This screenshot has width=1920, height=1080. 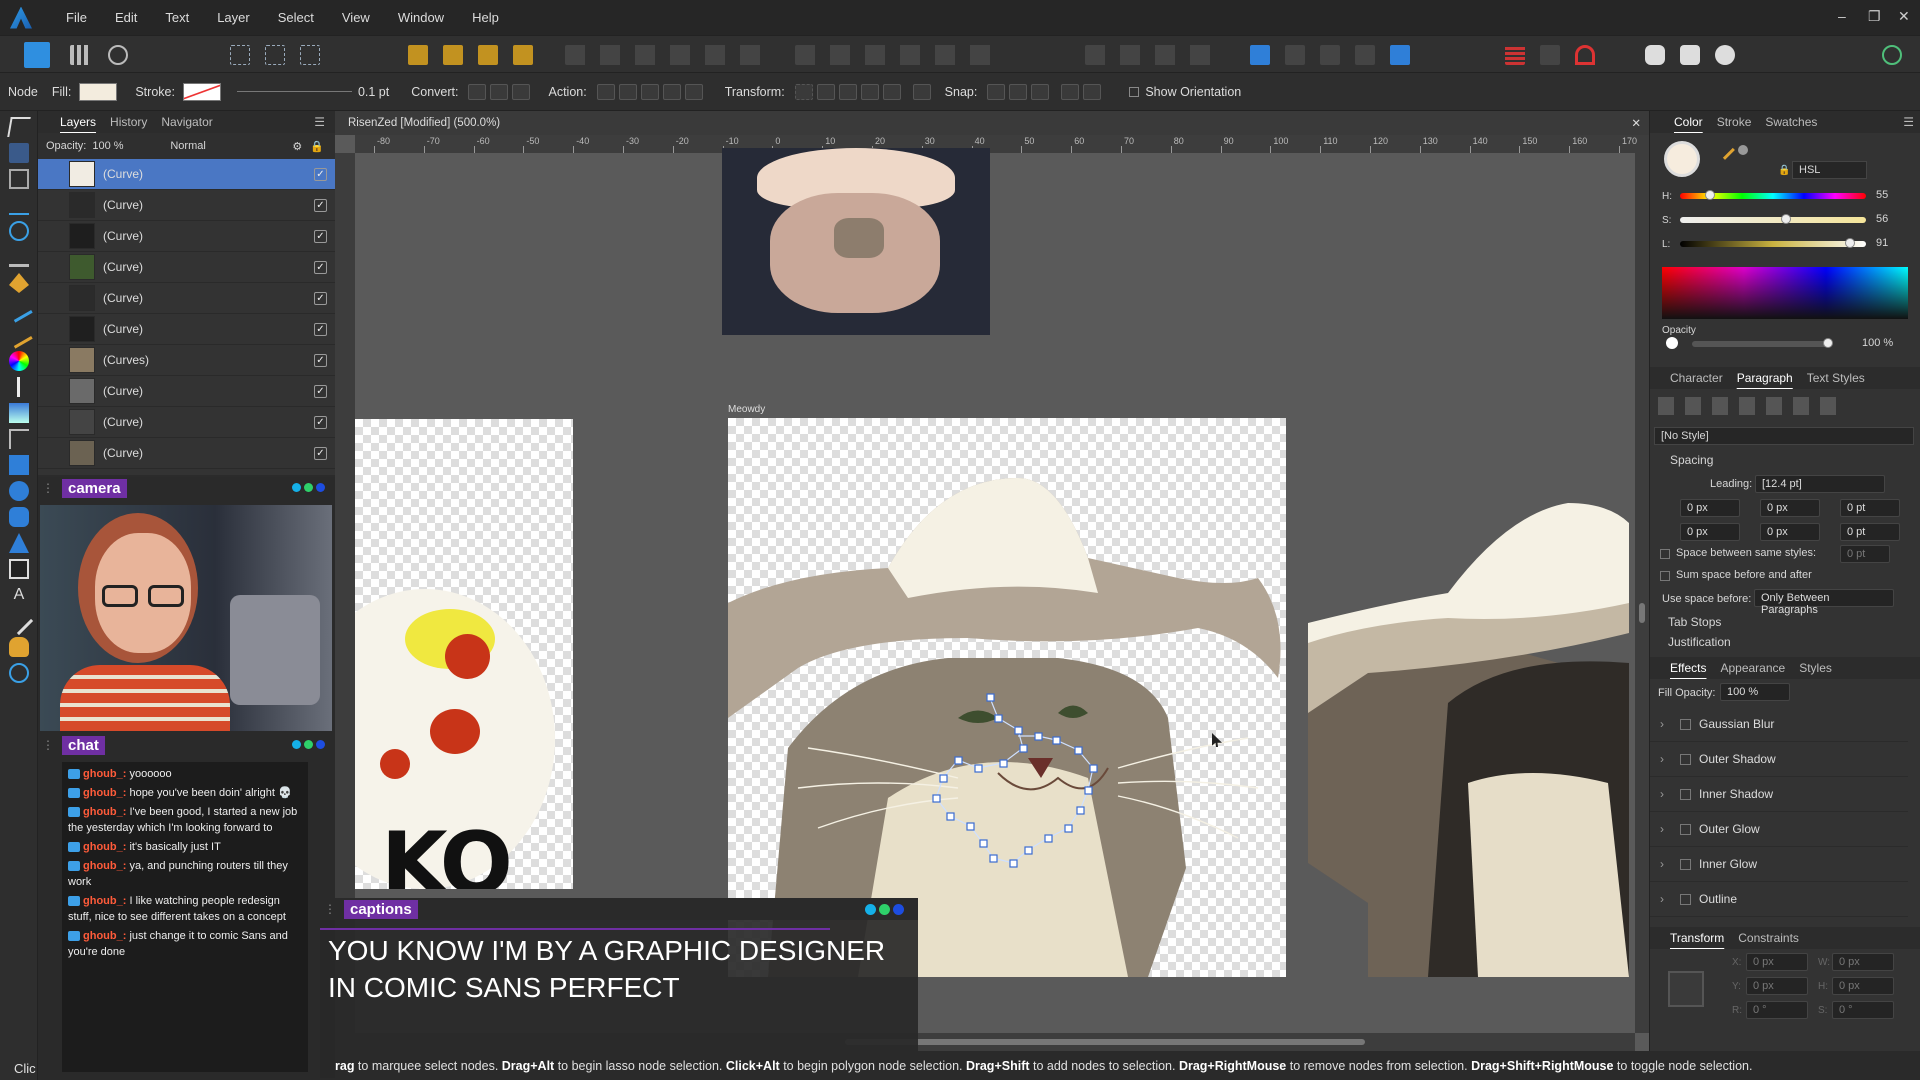 What do you see at coordinates (1779, 864) in the screenshot?
I see `effect-item: › Inner Glow` at bounding box center [1779, 864].